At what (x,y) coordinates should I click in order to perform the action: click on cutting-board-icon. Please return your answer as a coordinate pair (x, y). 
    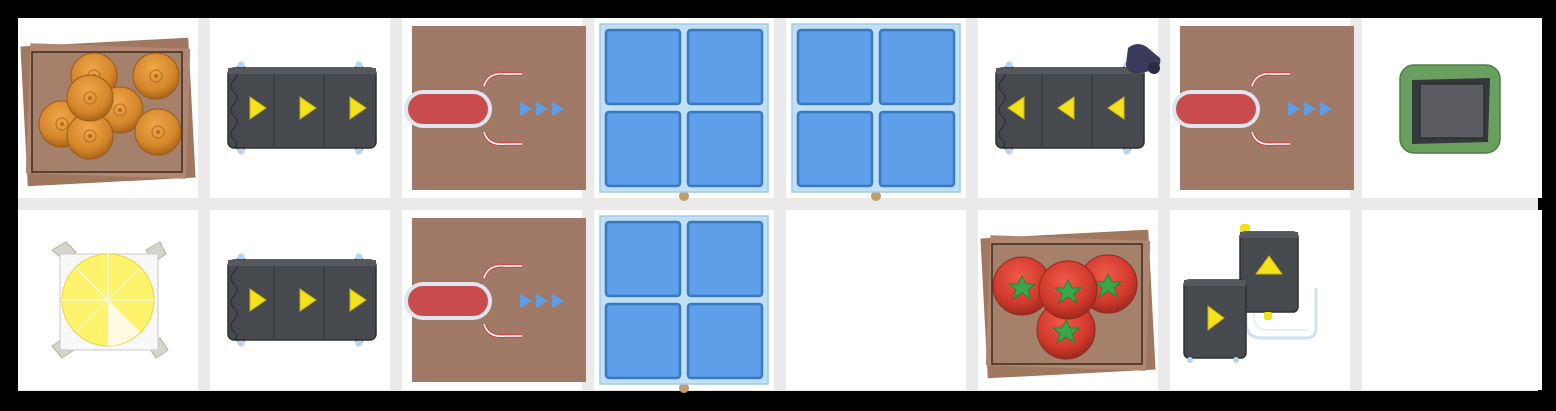
    Looking at the image, I should click on (110, 300).